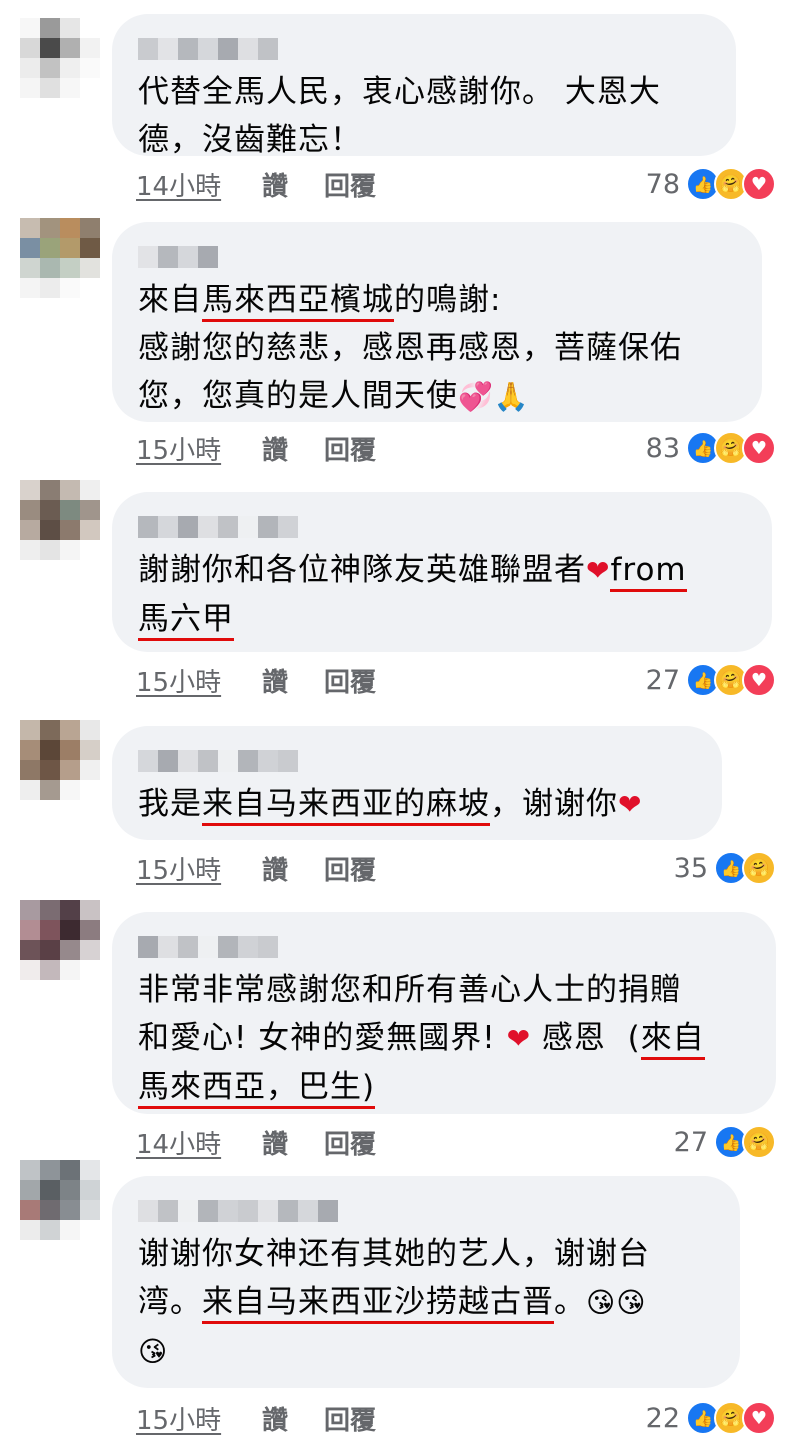  What do you see at coordinates (711, 448) in the screenshot?
I see `reaction-summary: 83 👍 🤗 ♥` at bounding box center [711, 448].